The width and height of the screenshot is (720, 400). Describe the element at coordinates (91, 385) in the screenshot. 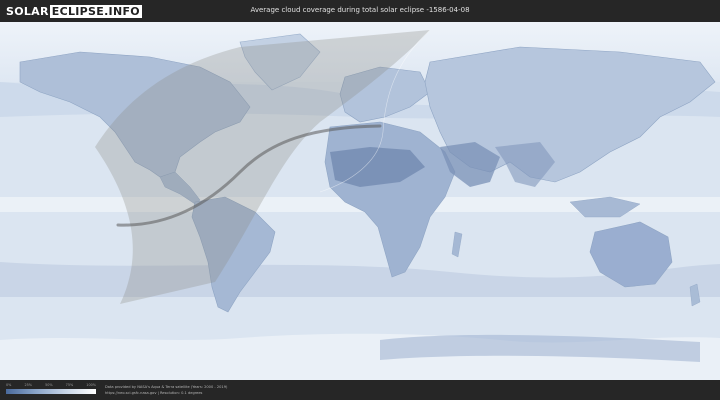

I see `legend-tick: 100%` at that location.